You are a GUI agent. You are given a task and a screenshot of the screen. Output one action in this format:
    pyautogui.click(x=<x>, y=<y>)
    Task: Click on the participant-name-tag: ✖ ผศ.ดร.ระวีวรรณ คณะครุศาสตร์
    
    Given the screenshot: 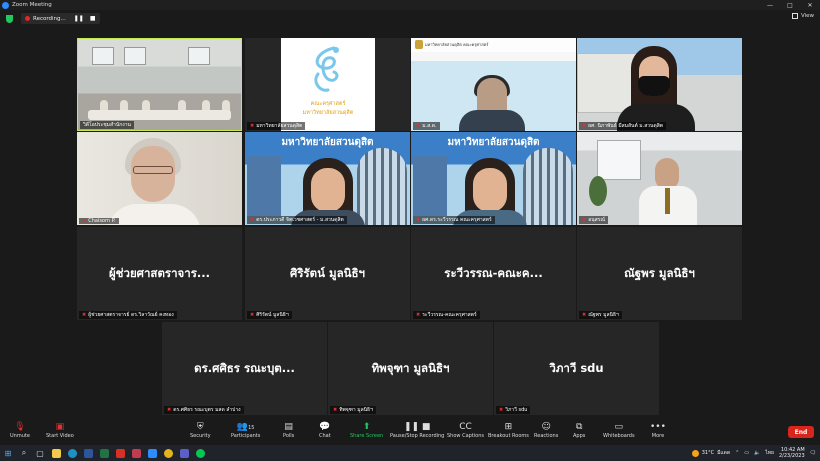 What is the action you would take?
    pyautogui.click(x=454, y=220)
    